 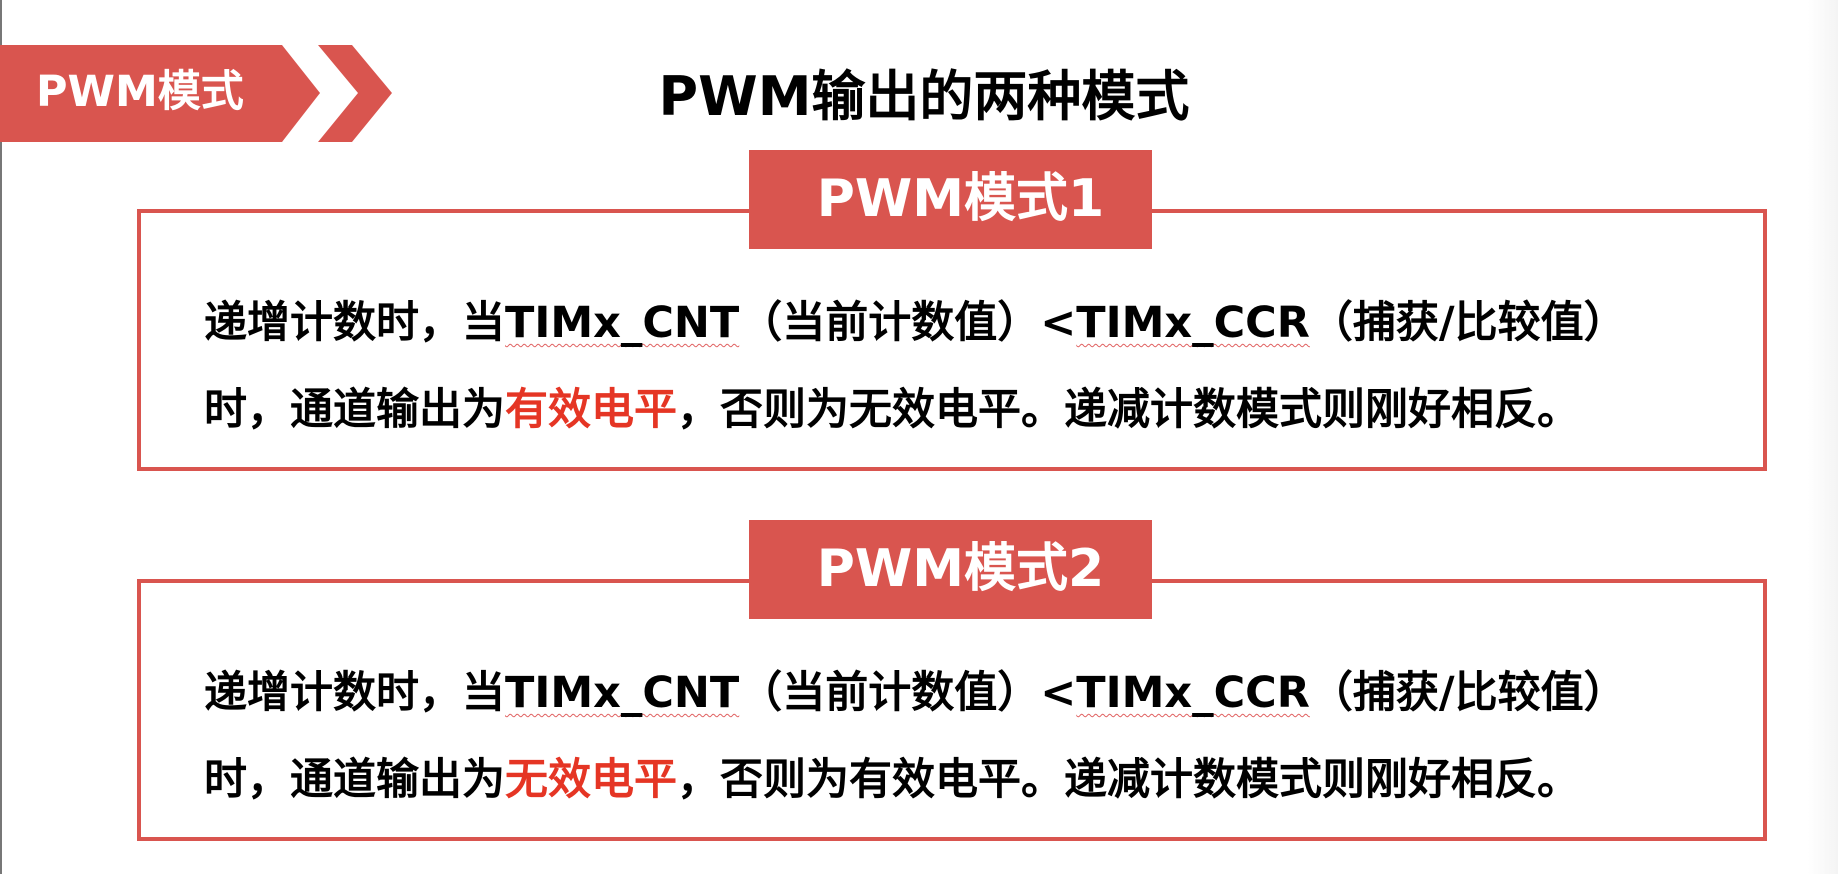 I want to click on text-segment: ，否则为有效电平。递减计数模式则刚好相反。, so click(x=1128, y=780).